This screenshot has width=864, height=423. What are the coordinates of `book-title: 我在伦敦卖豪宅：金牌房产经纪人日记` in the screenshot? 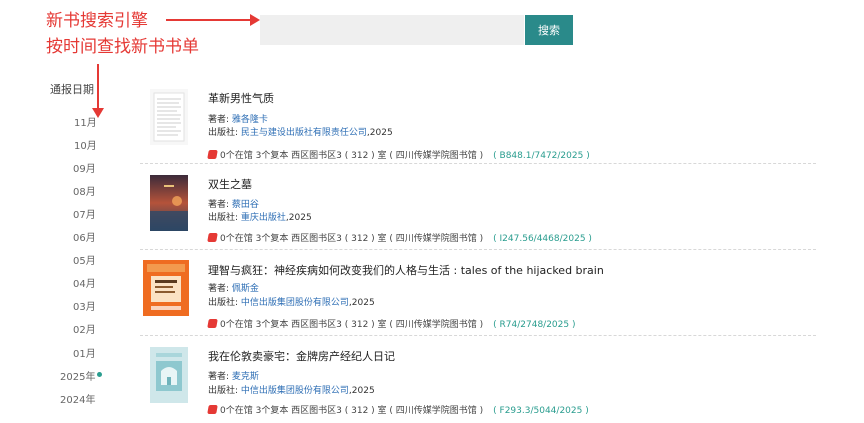 It's located at (301, 356).